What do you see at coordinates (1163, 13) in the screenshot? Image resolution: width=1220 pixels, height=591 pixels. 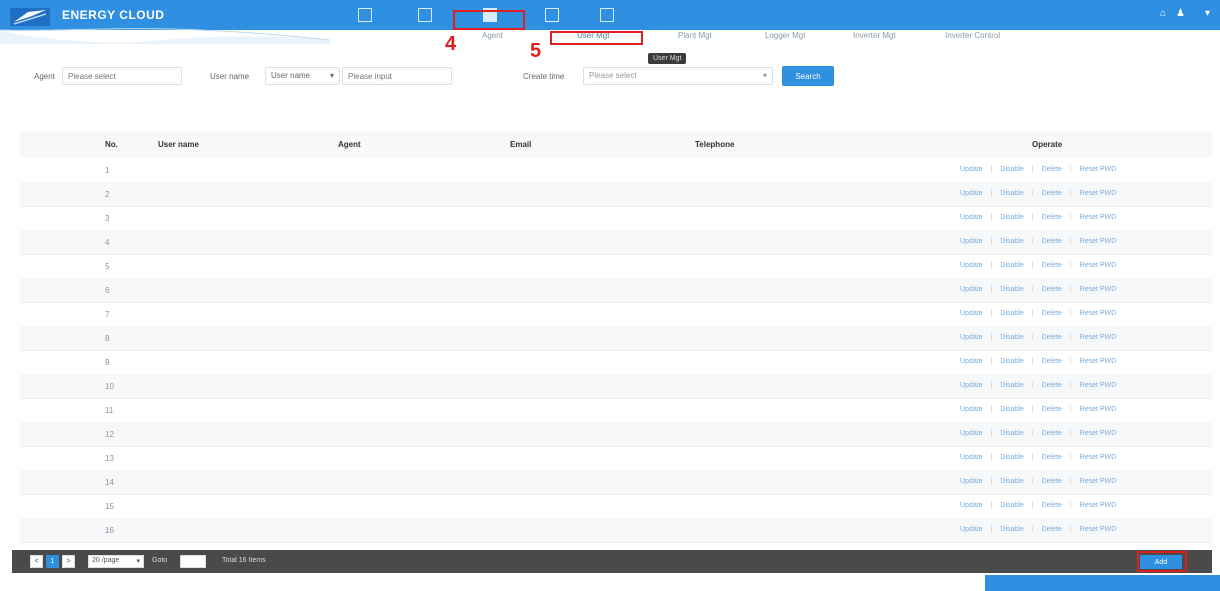 I see `notification-icon: ⌂` at bounding box center [1163, 13].